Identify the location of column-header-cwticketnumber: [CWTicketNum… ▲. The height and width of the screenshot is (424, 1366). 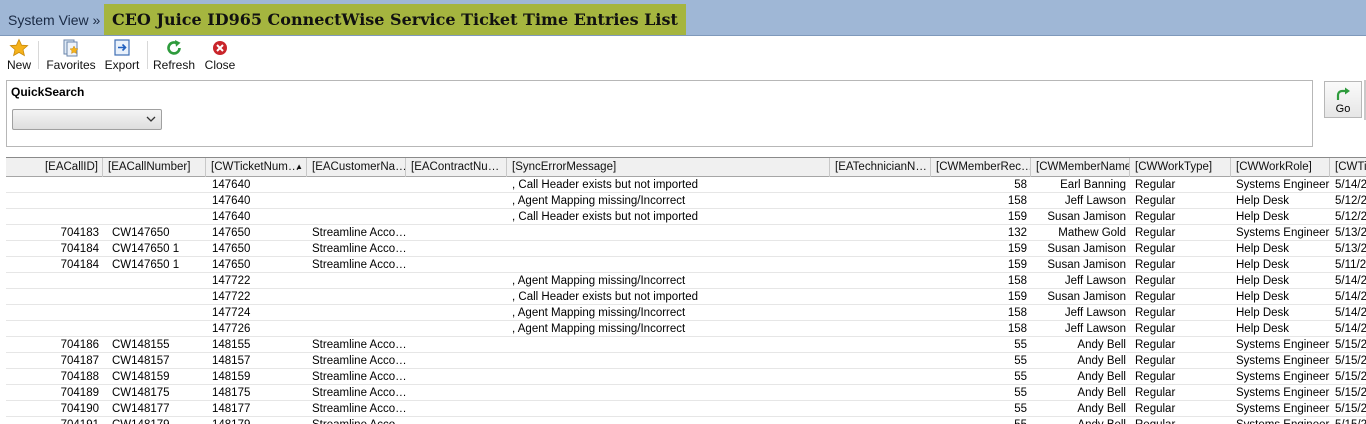
(257, 167).